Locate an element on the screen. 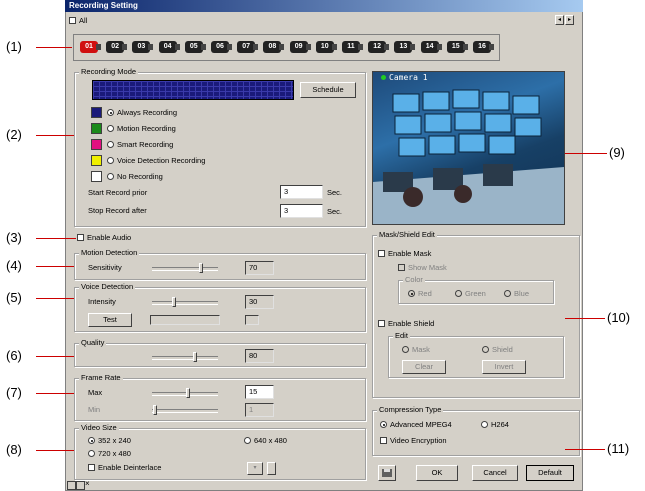 The image size is (645, 491). ok-button: OK is located at coordinates (437, 473).